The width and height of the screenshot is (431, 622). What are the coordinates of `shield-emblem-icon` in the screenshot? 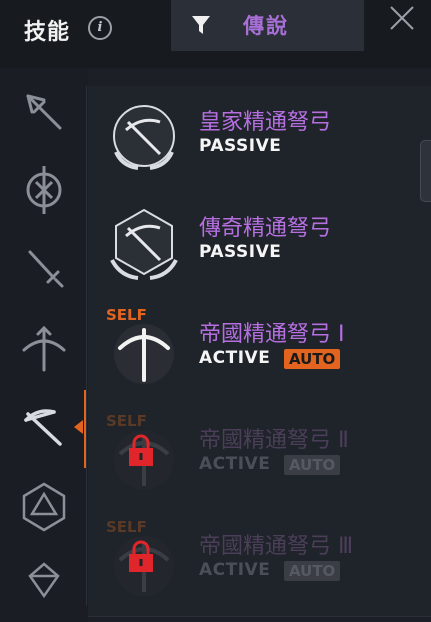 It's located at (44, 190).